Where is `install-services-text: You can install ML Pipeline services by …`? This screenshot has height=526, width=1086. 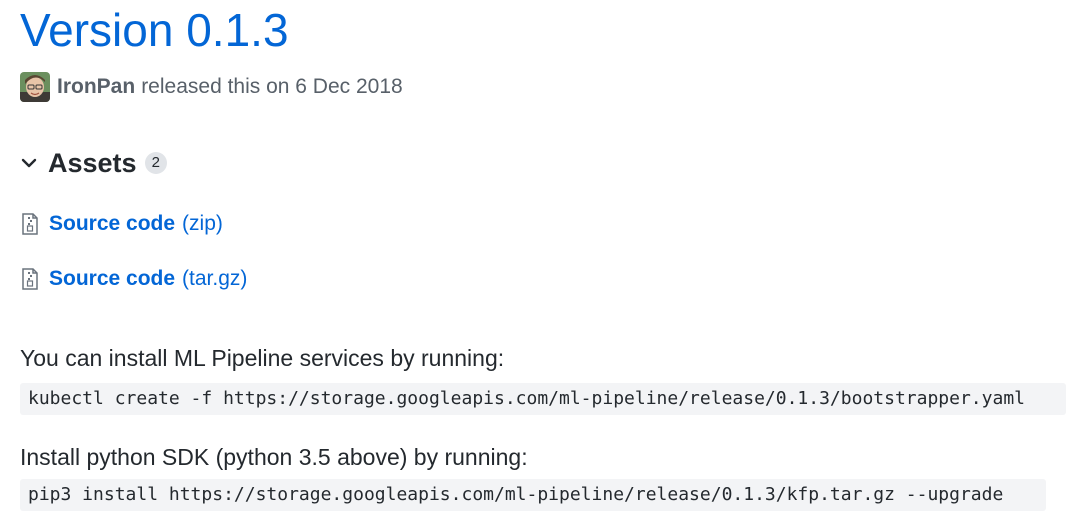
install-services-text: You can install ML Pipeline services by … is located at coordinates (262, 358).